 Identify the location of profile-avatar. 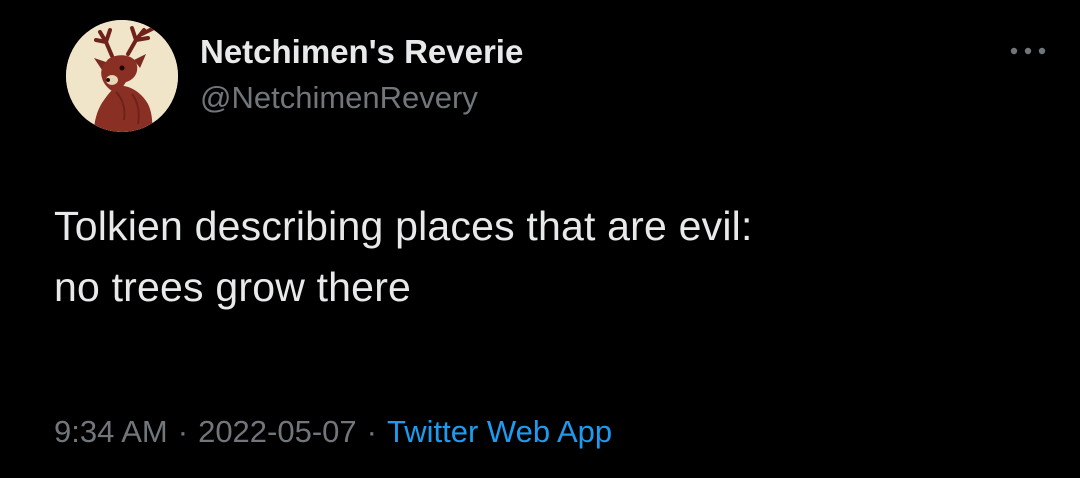
(122, 76).